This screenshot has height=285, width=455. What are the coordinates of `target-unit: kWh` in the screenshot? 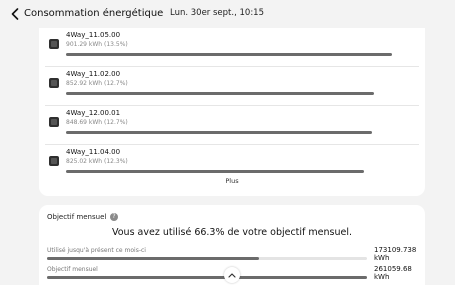 It's located at (382, 277).